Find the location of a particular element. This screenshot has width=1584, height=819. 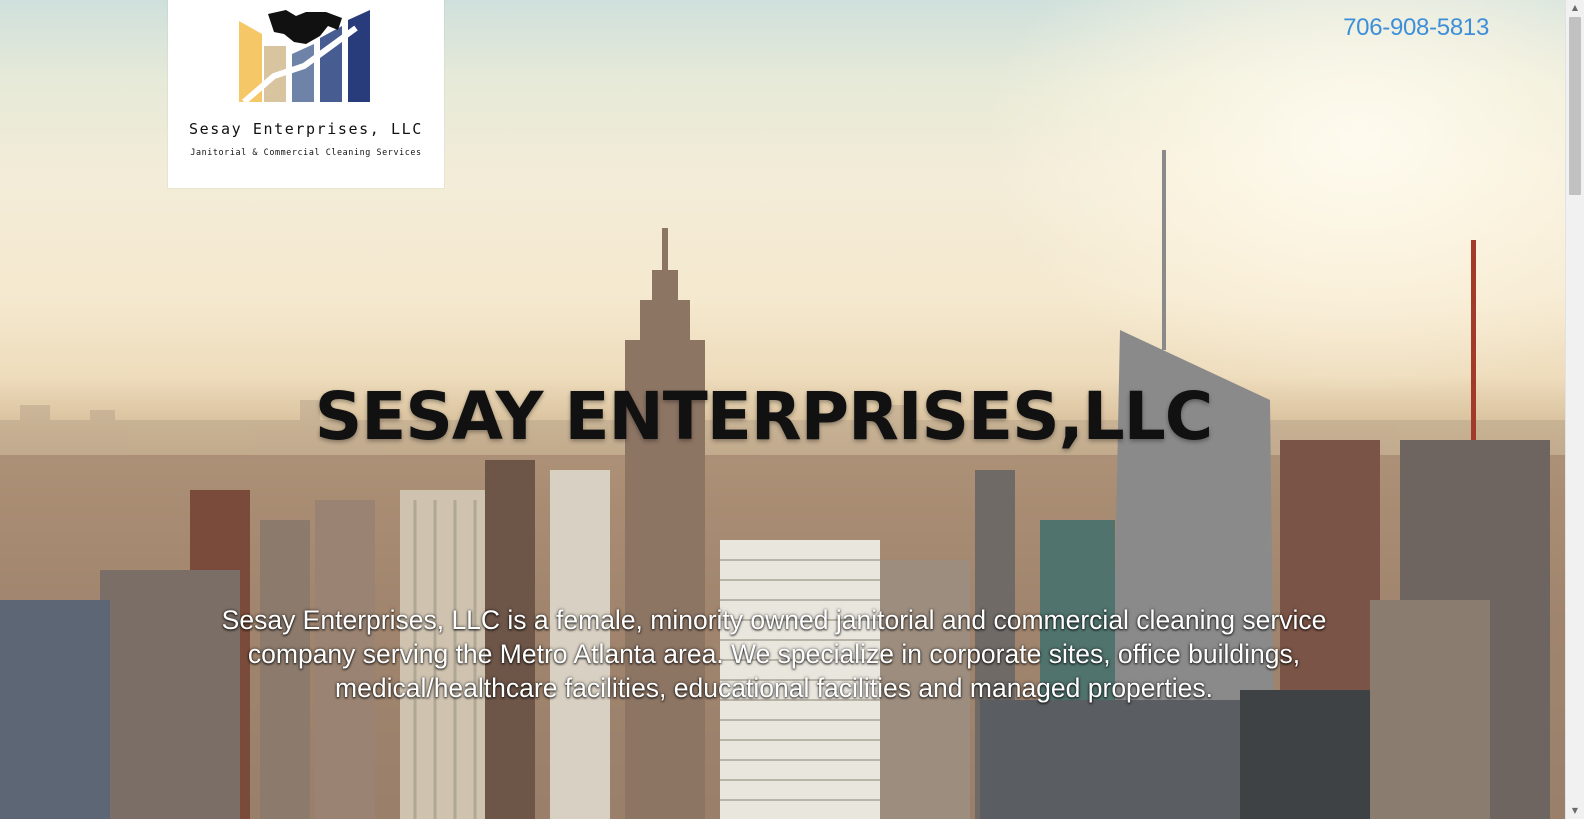

phone-link: 706-908-5813 is located at coordinates (1416, 28).